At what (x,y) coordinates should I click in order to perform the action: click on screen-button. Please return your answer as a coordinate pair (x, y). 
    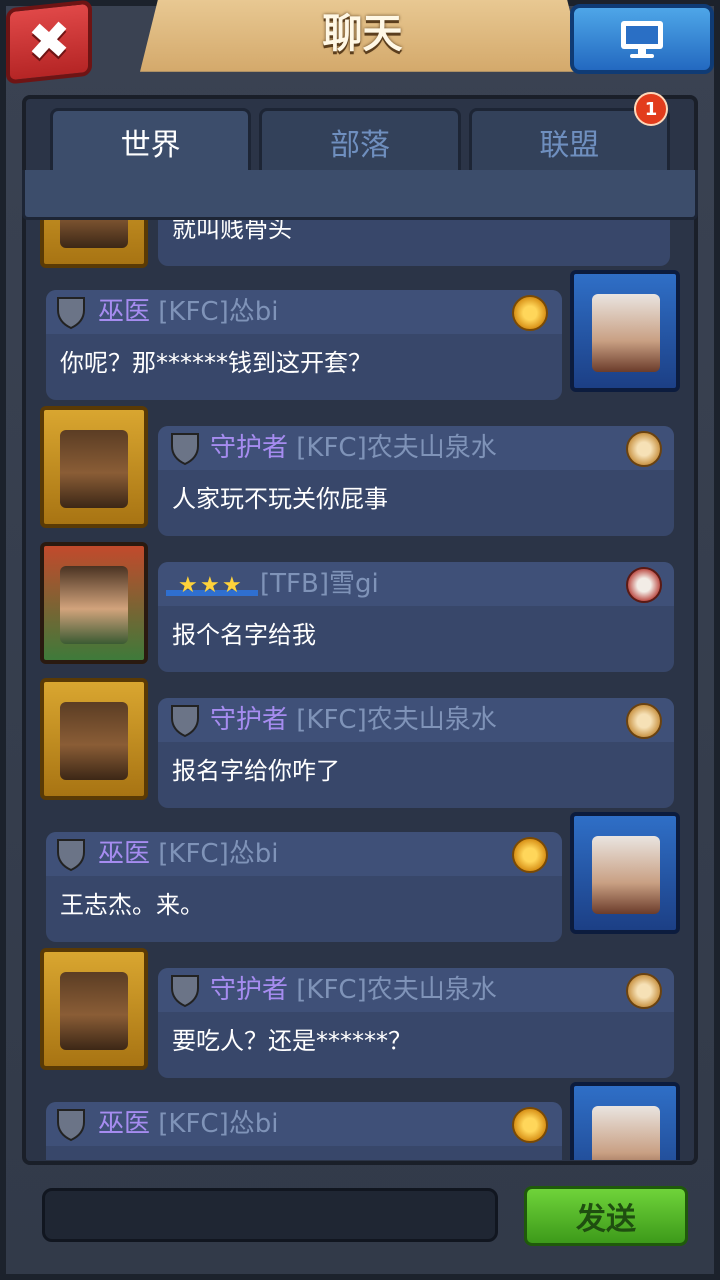
    Looking at the image, I should click on (642, 39).